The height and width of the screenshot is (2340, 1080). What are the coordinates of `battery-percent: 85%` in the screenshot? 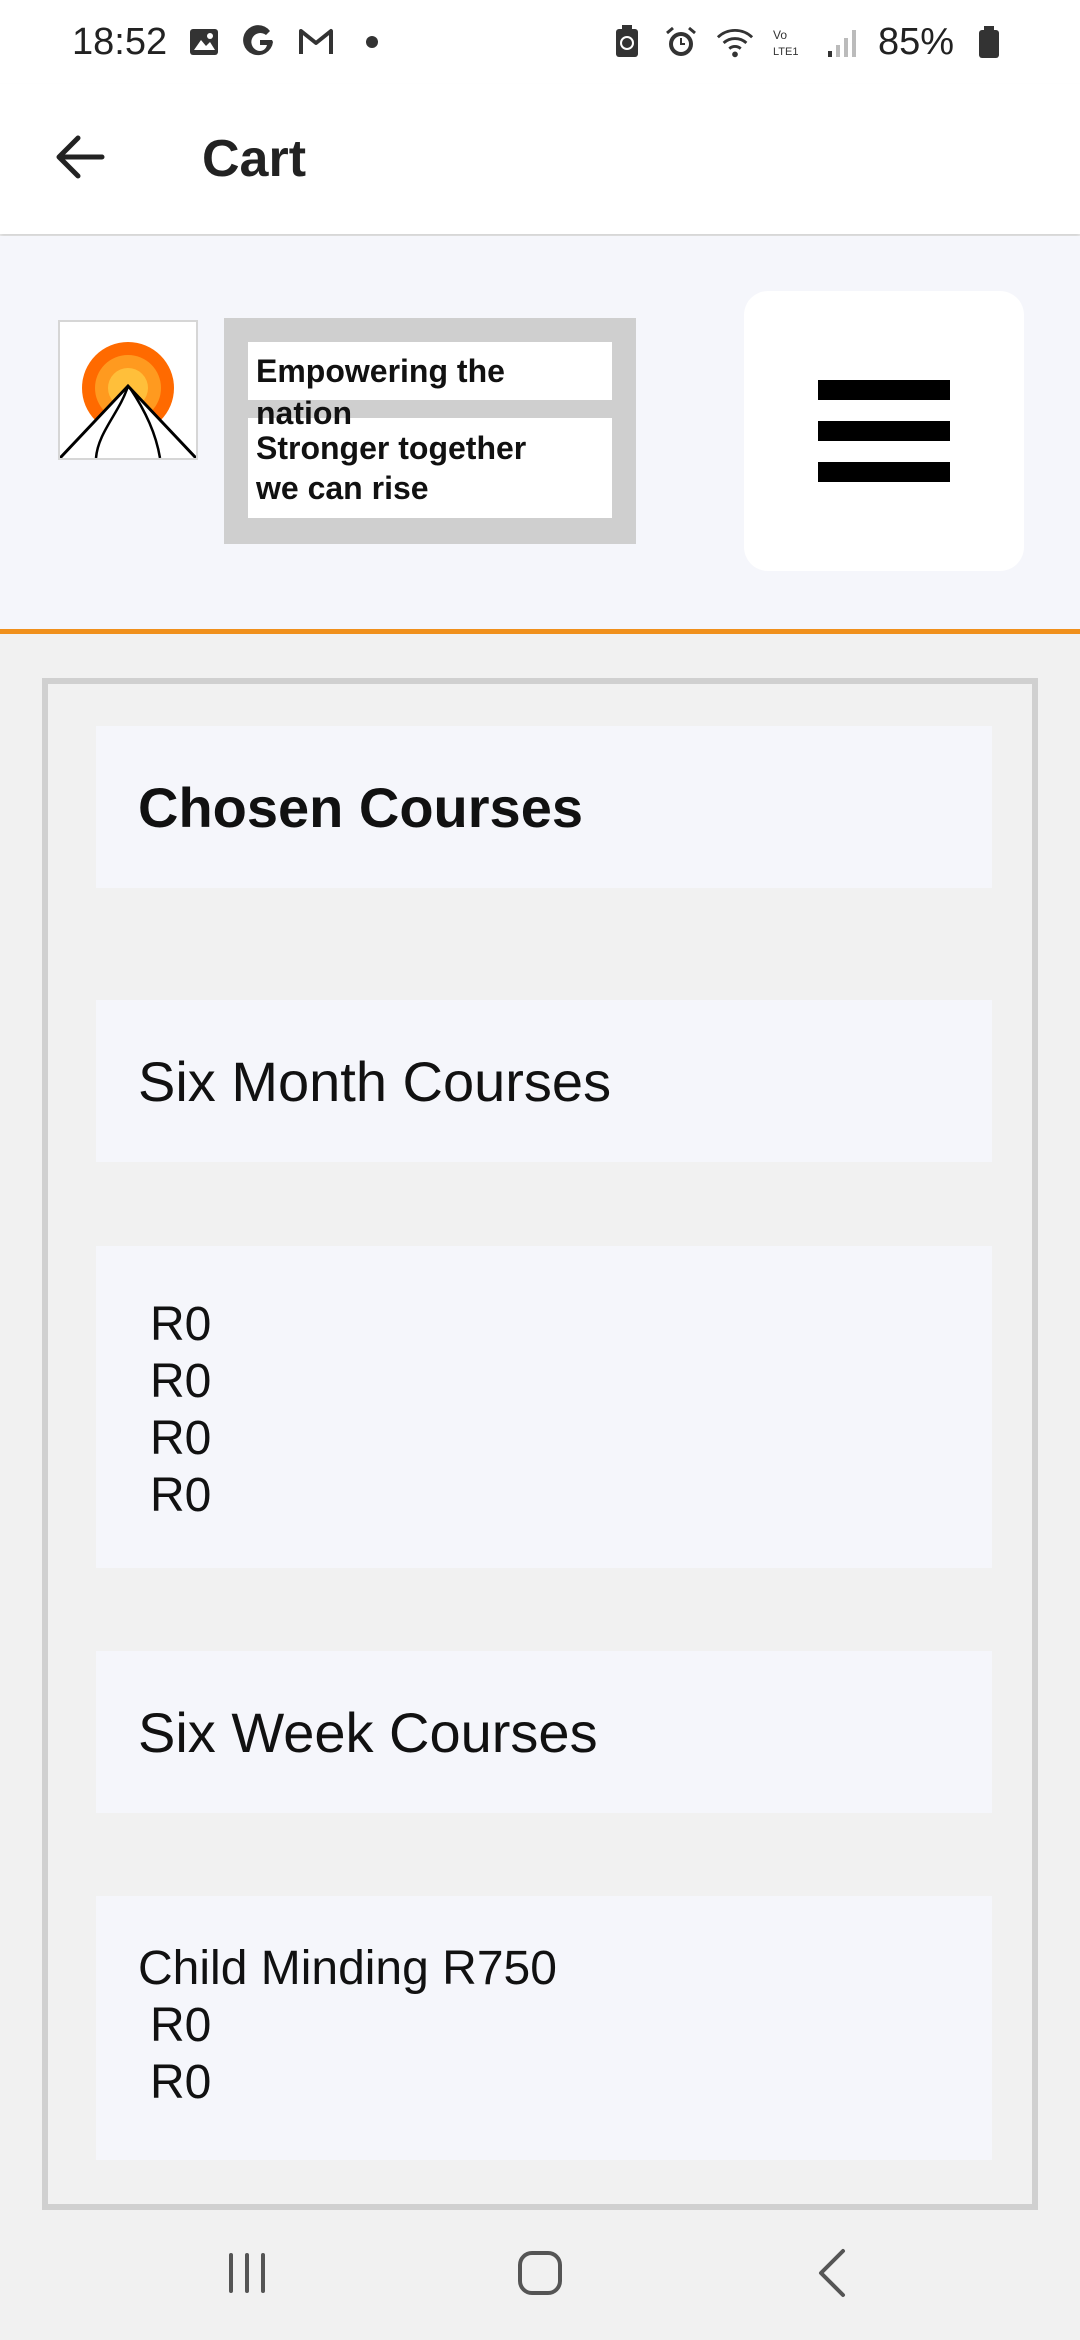 It's located at (915, 41).